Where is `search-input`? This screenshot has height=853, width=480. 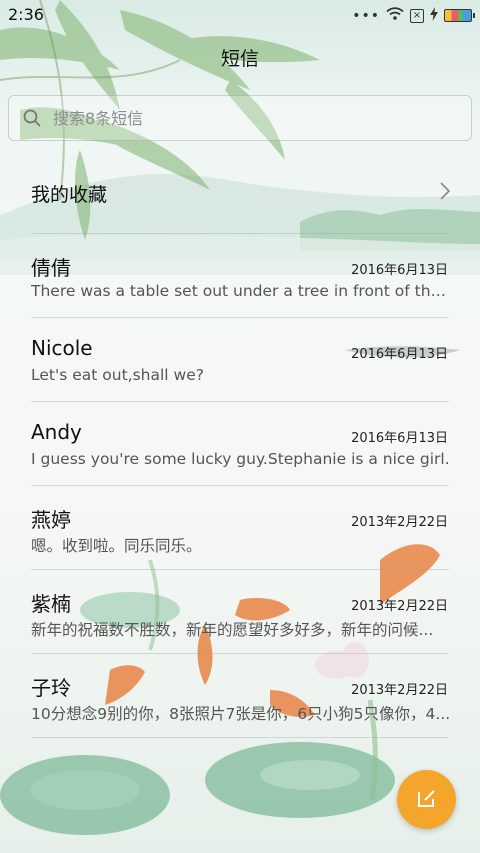 search-input is located at coordinates (253, 118).